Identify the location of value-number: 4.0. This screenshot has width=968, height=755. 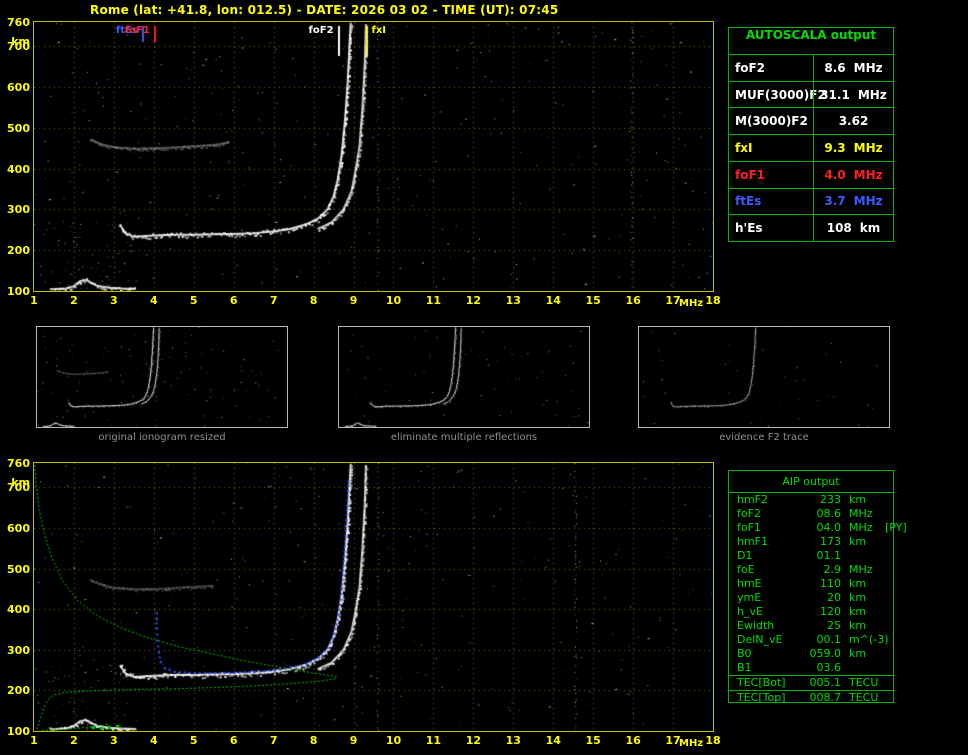
(835, 174).